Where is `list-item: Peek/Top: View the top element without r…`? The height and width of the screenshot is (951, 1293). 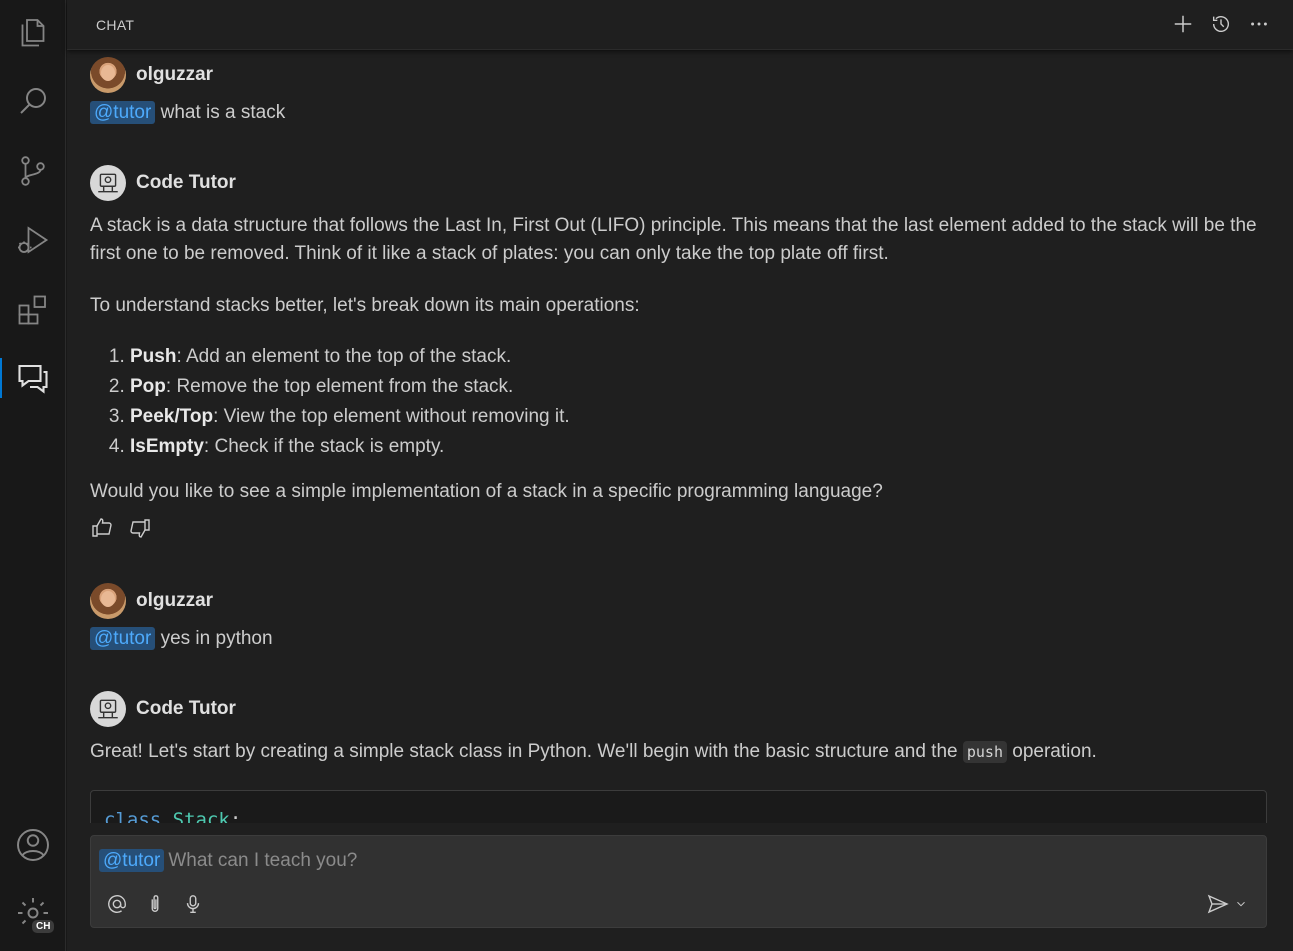
list-item: Peek/Top: View the top element without r… is located at coordinates (699, 417).